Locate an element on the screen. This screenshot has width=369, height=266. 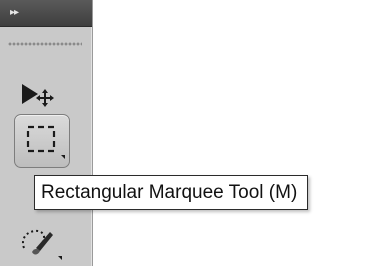
lasso-tool-button is located at coordinates (41, 241).